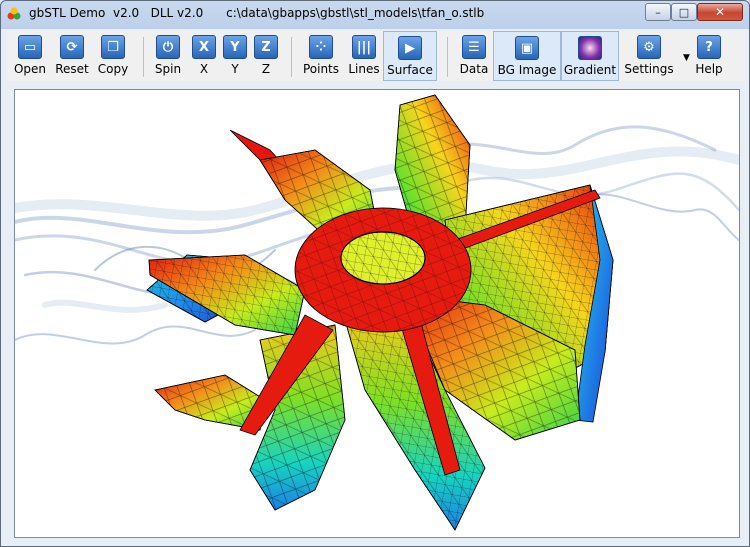  I want to click on close-button: ✕, so click(720, 12).